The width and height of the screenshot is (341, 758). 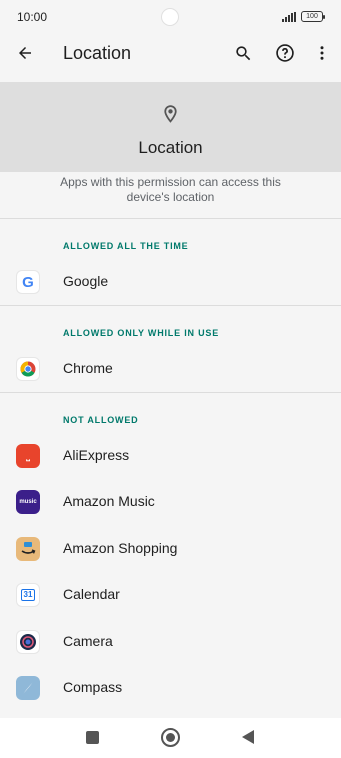 I want to click on camera-icon, so click(x=28, y=642).